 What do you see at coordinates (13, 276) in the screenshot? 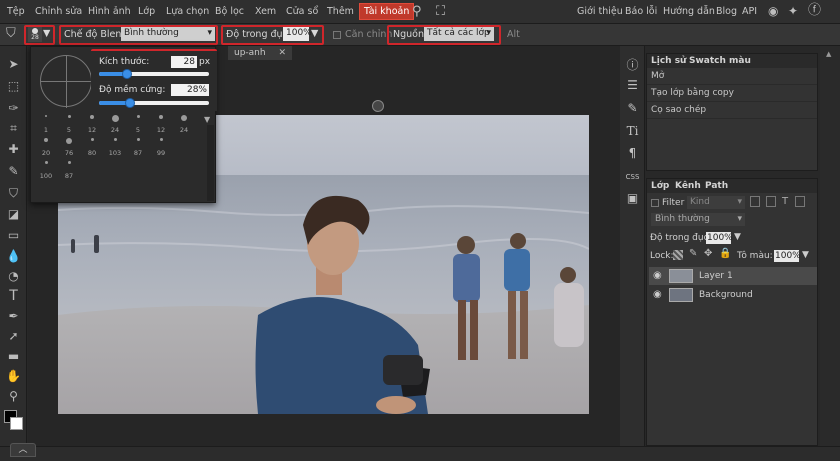
I see `dodge-tool-icon: ◔` at bounding box center [13, 276].